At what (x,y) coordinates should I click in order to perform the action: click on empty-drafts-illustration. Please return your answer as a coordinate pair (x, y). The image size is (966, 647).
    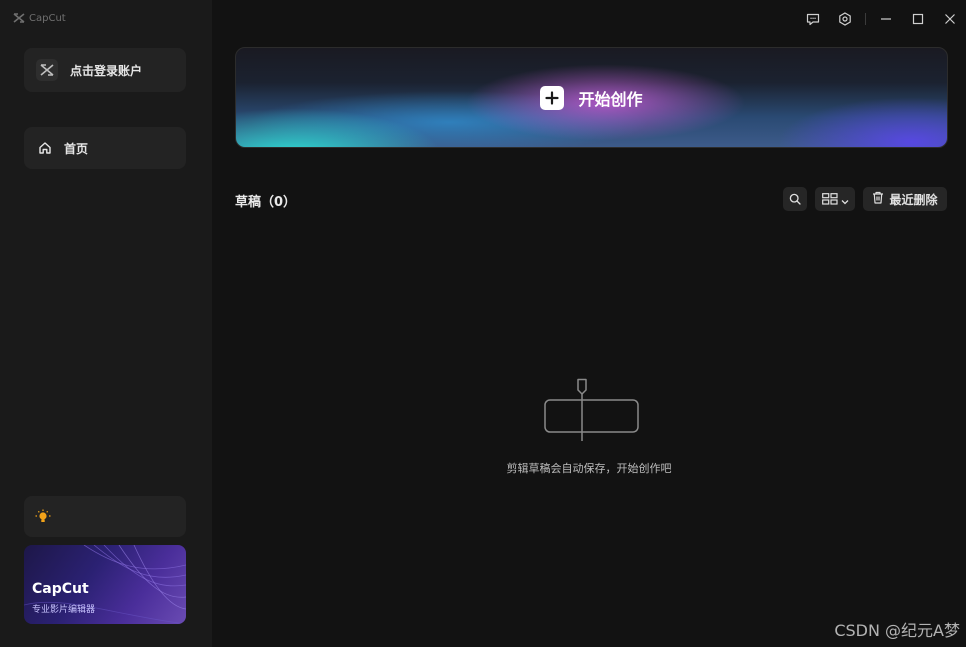
    Looking at the image, I should click on (591, 409).